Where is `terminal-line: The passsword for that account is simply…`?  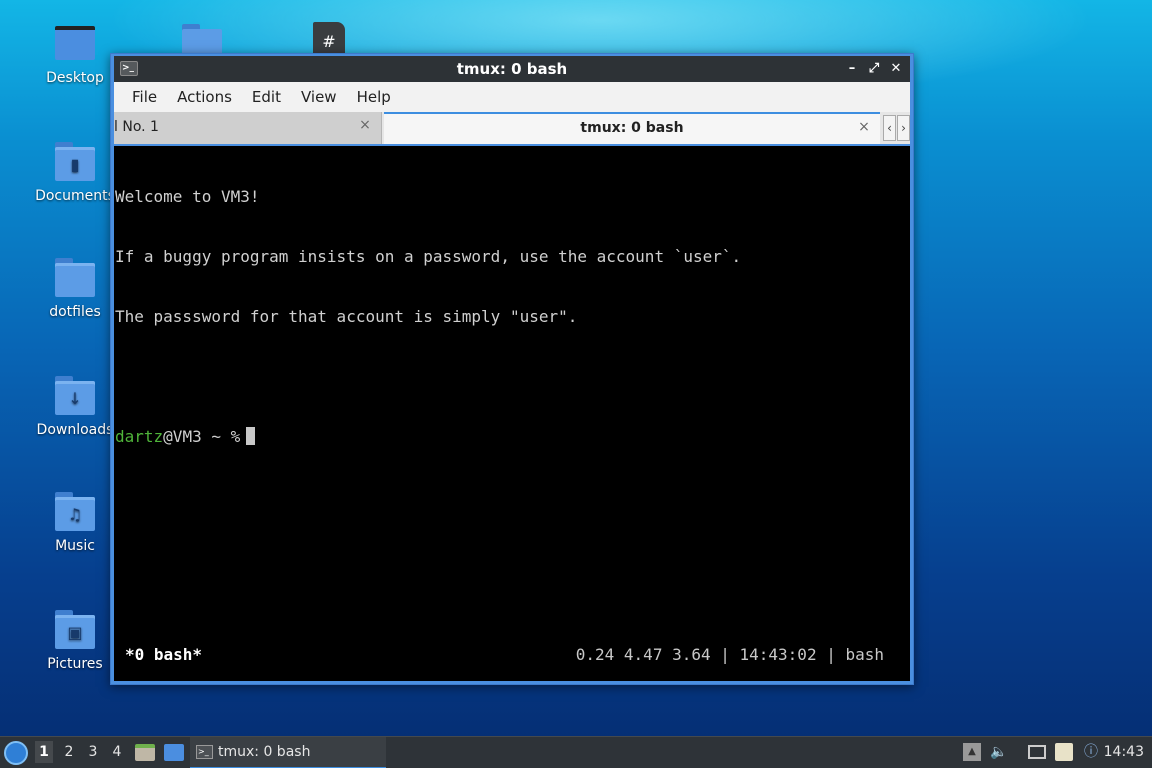
terminal-line: The passsword for that account is simply… is located at coordinates (346, 316).